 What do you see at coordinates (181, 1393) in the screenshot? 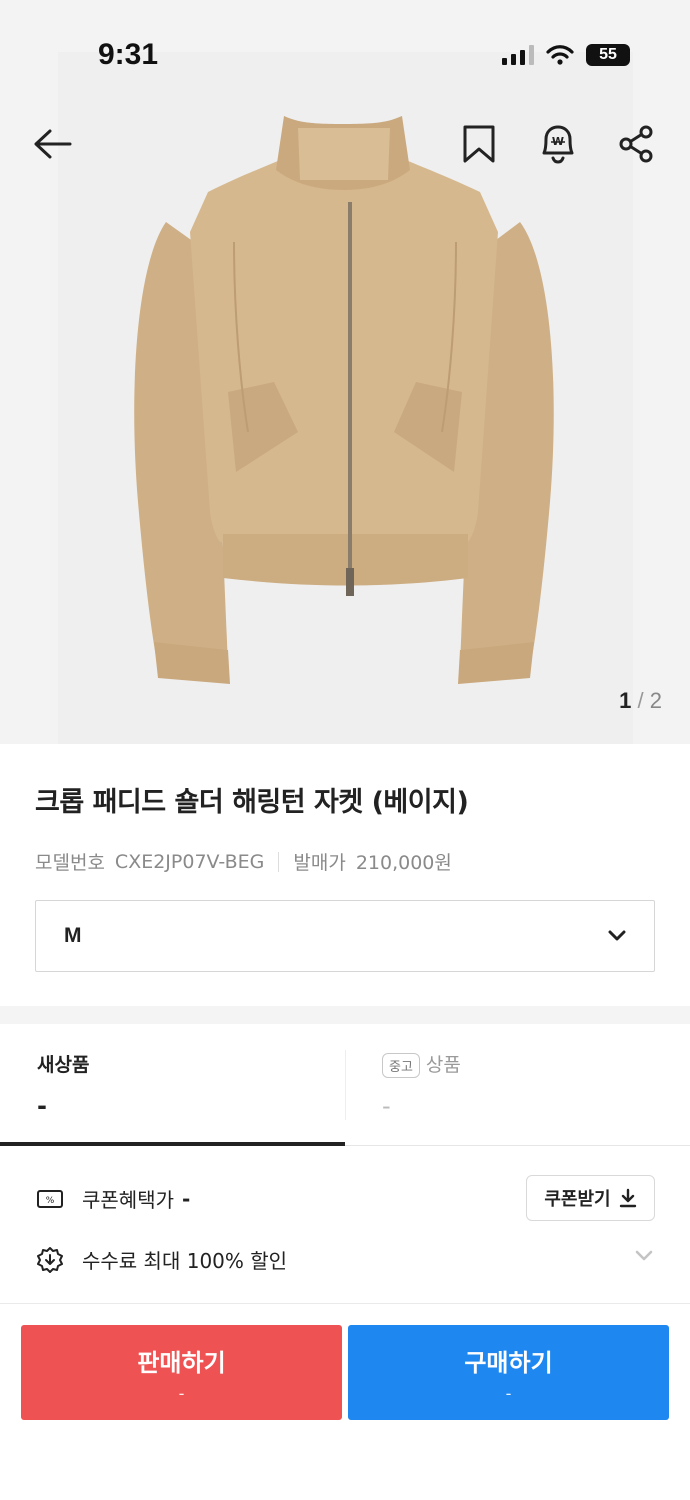
I see `sell-price: -` at bounding box center [181, 1393].